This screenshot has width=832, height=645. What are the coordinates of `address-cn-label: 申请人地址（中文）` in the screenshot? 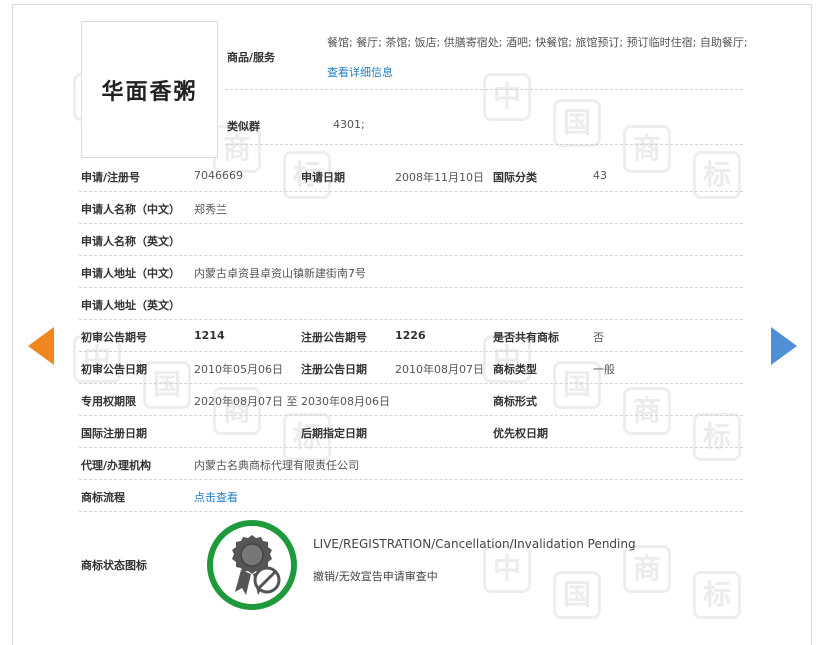 It's located at (130, 273).